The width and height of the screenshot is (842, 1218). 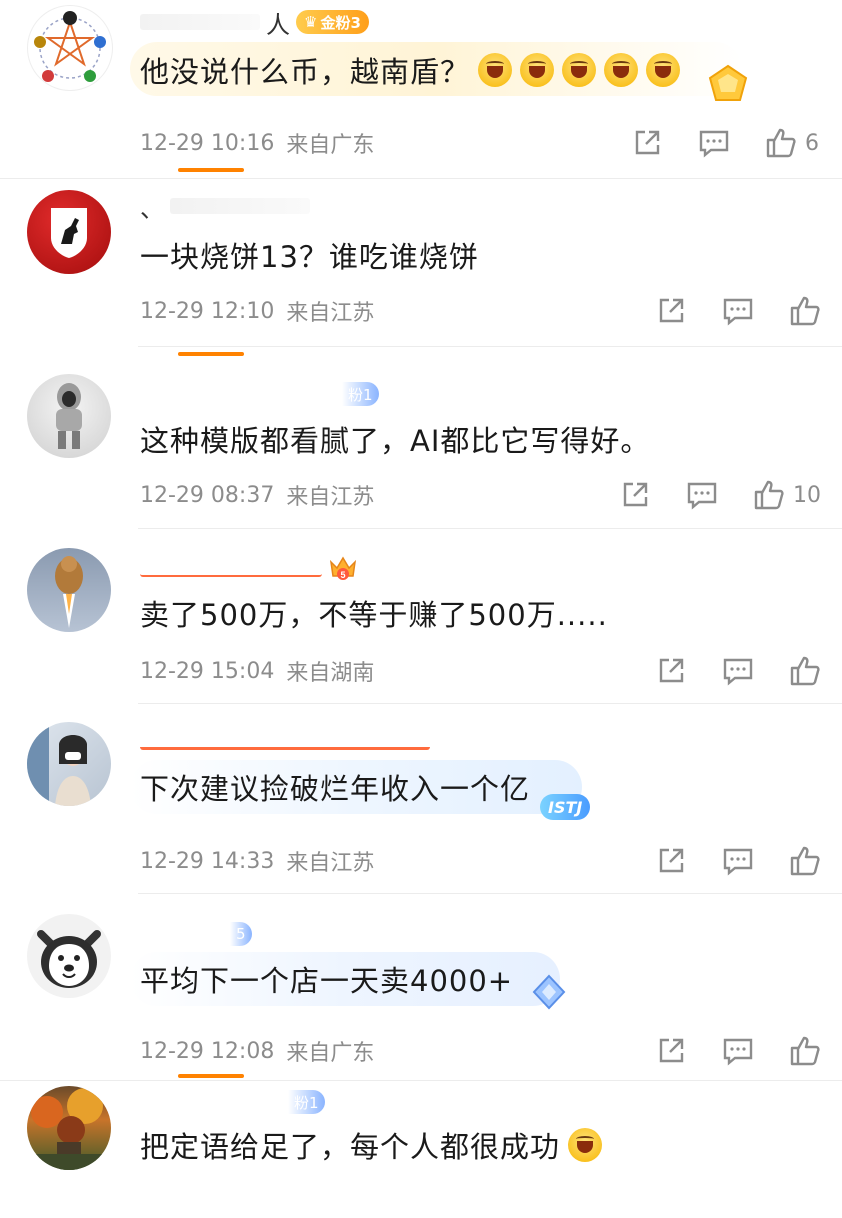 I want to click on comment-text-body: 下次建议捡破烂年收入一个亿, so click(x=335, y=789).